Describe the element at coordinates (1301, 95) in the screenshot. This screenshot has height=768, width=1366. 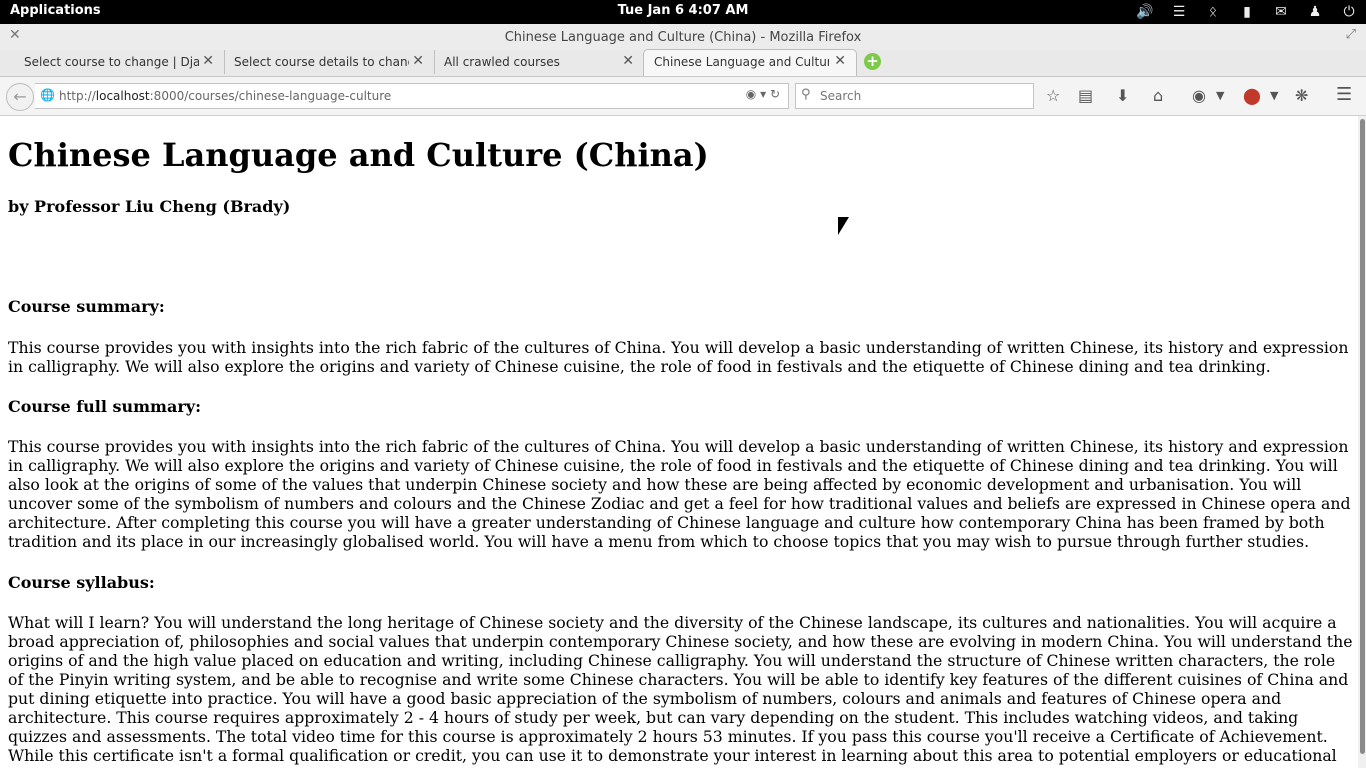
I see `extension-icon: ❋` at that location.